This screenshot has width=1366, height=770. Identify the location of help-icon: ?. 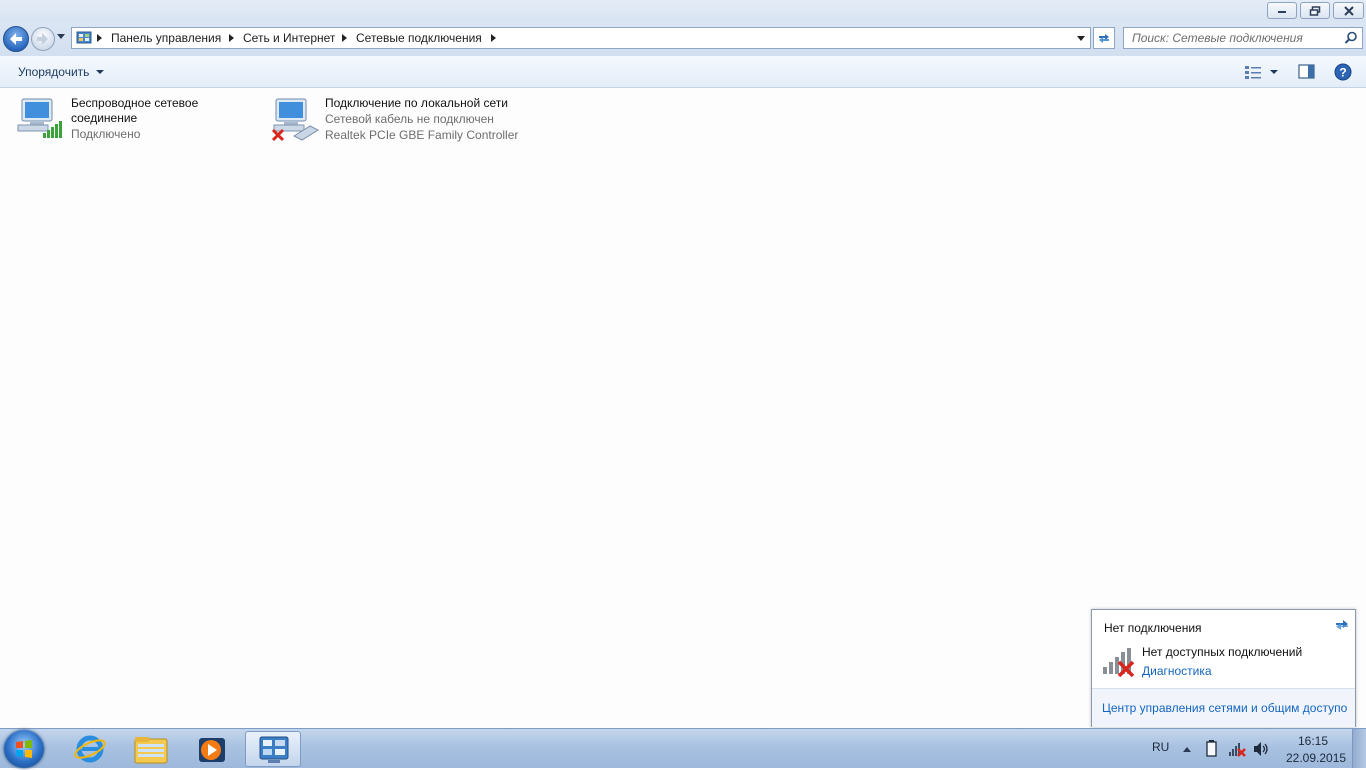
(1343, 72).